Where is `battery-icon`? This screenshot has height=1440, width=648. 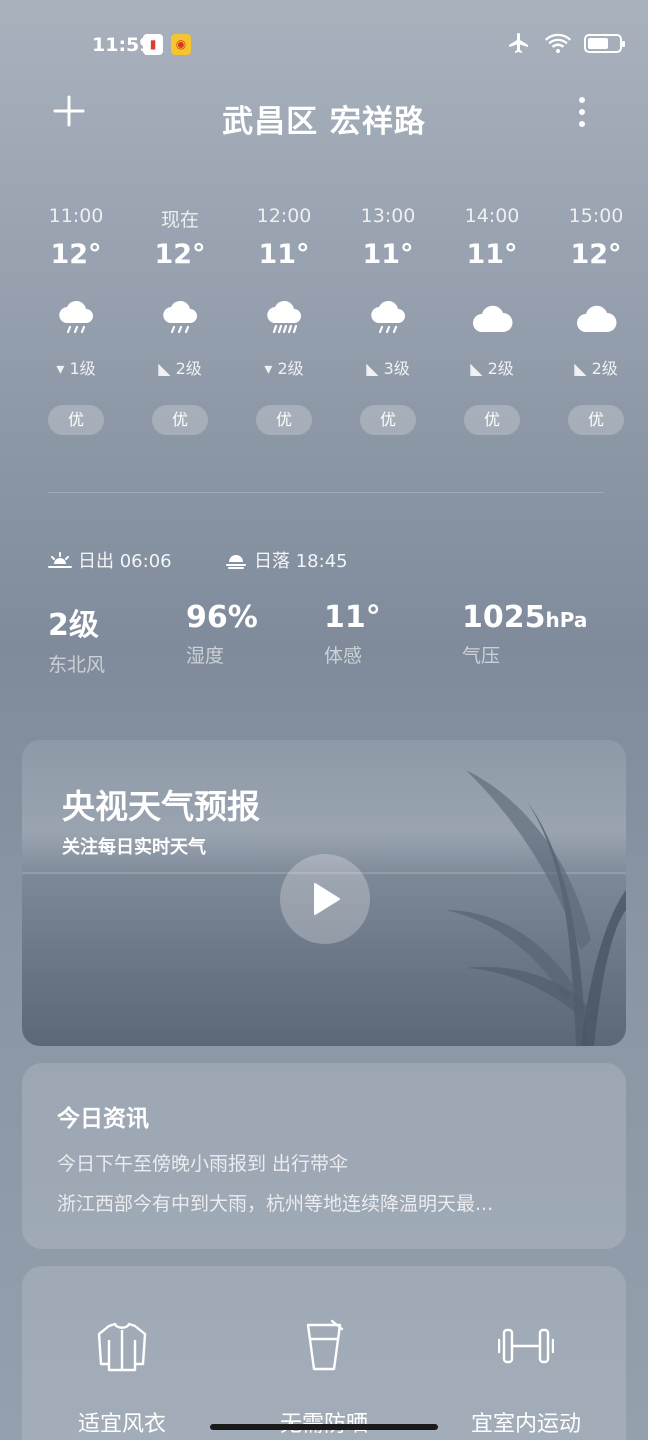 battery-icon is located at coordinates (604, 43).